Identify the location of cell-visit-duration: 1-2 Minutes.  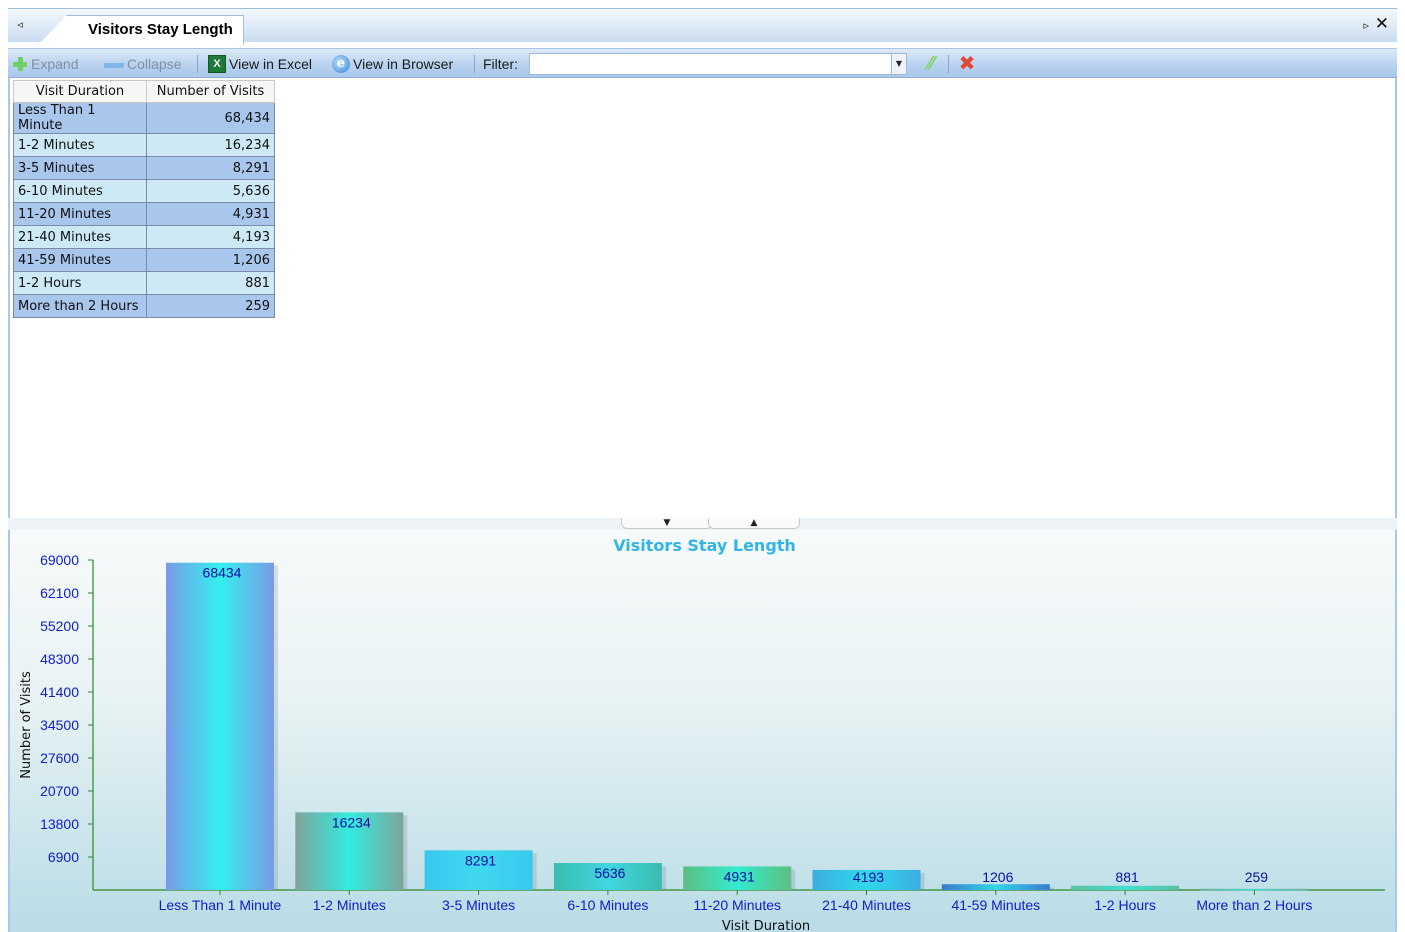
(80, 145).